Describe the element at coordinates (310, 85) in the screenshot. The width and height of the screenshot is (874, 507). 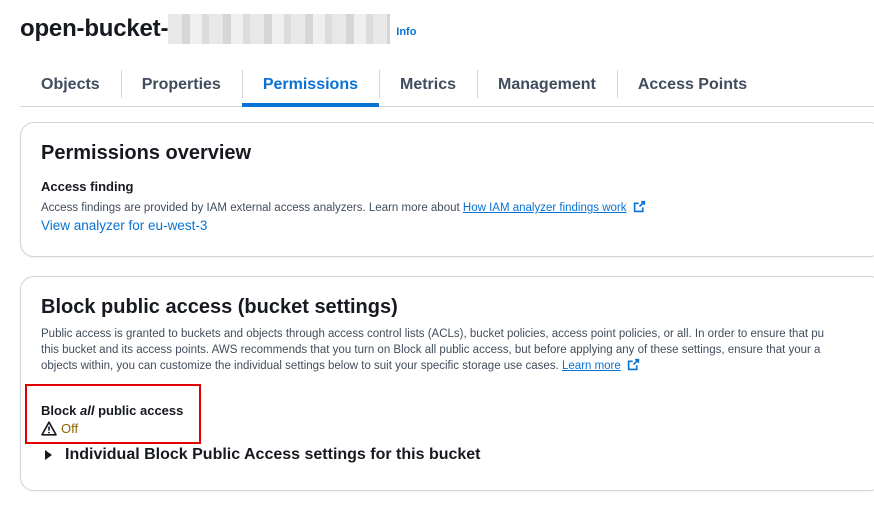
I see `tab-permissions: Permissions` at that location.